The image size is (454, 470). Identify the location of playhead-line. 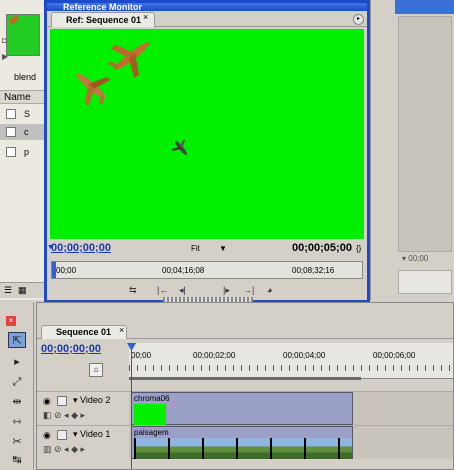
(131, 406).